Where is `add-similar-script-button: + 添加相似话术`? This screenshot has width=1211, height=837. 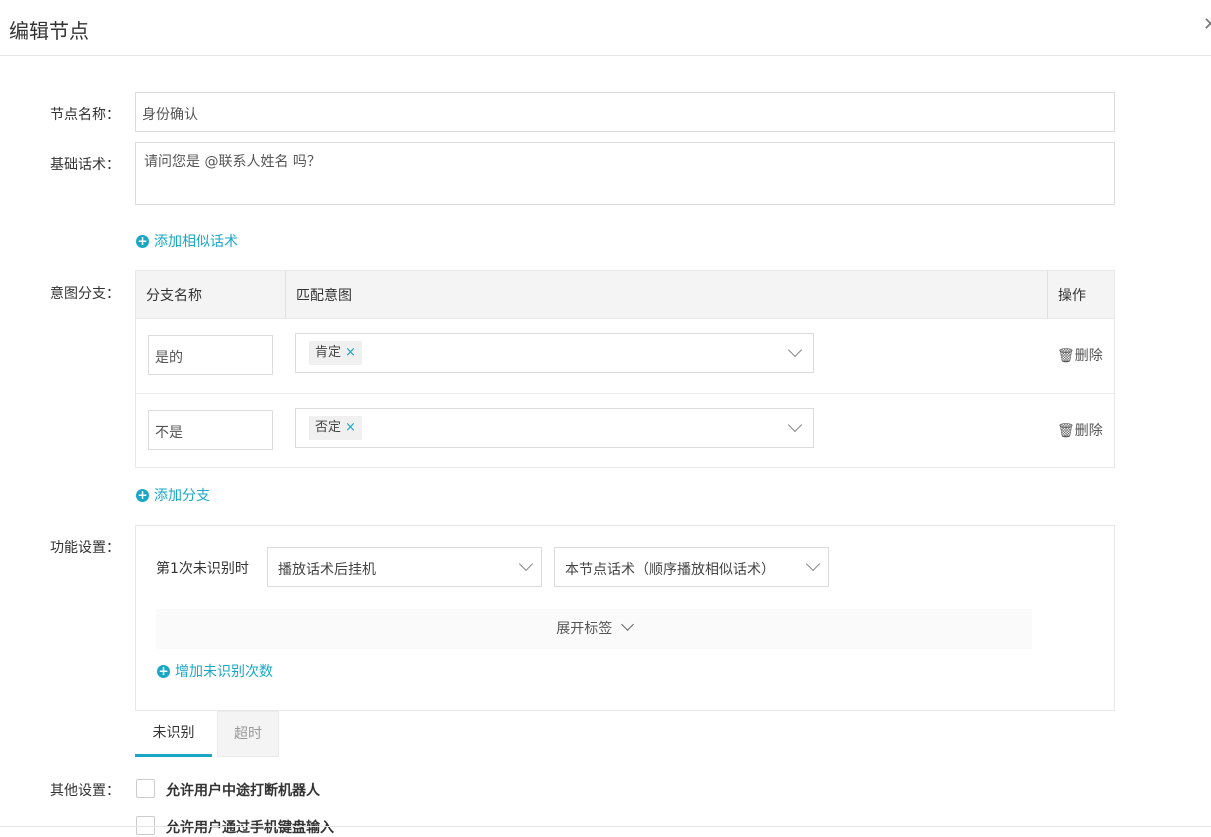 add-similar-script-button: + 添加相似话术 is located at coordinates (187, 241).